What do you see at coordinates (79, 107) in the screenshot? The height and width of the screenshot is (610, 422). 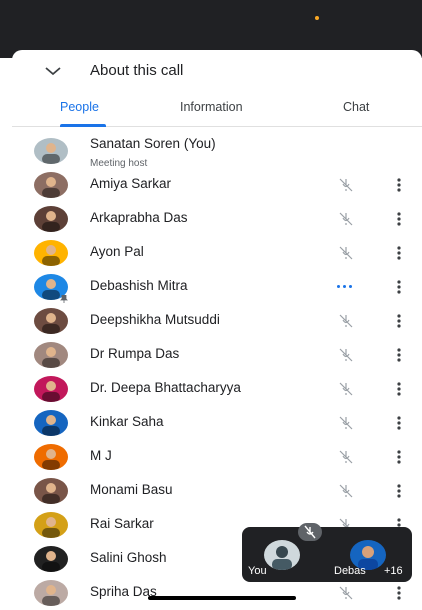 I see `tab-people: People` at bounding box center [79, 107].